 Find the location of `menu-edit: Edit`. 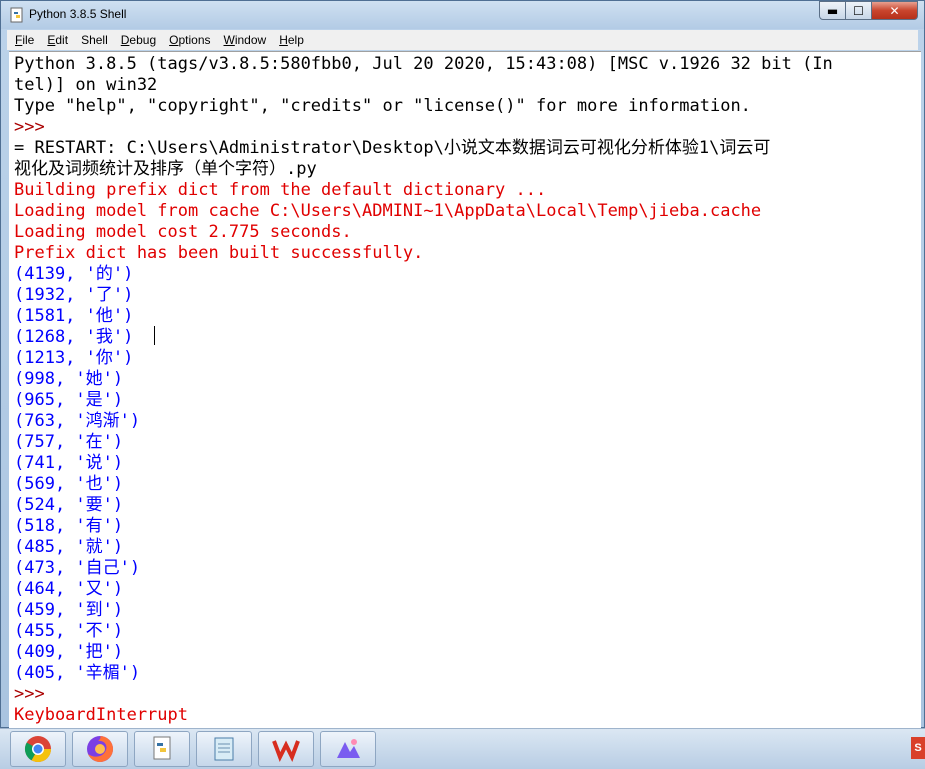

menu-edit: Edit is located at coordinates (56, 40).